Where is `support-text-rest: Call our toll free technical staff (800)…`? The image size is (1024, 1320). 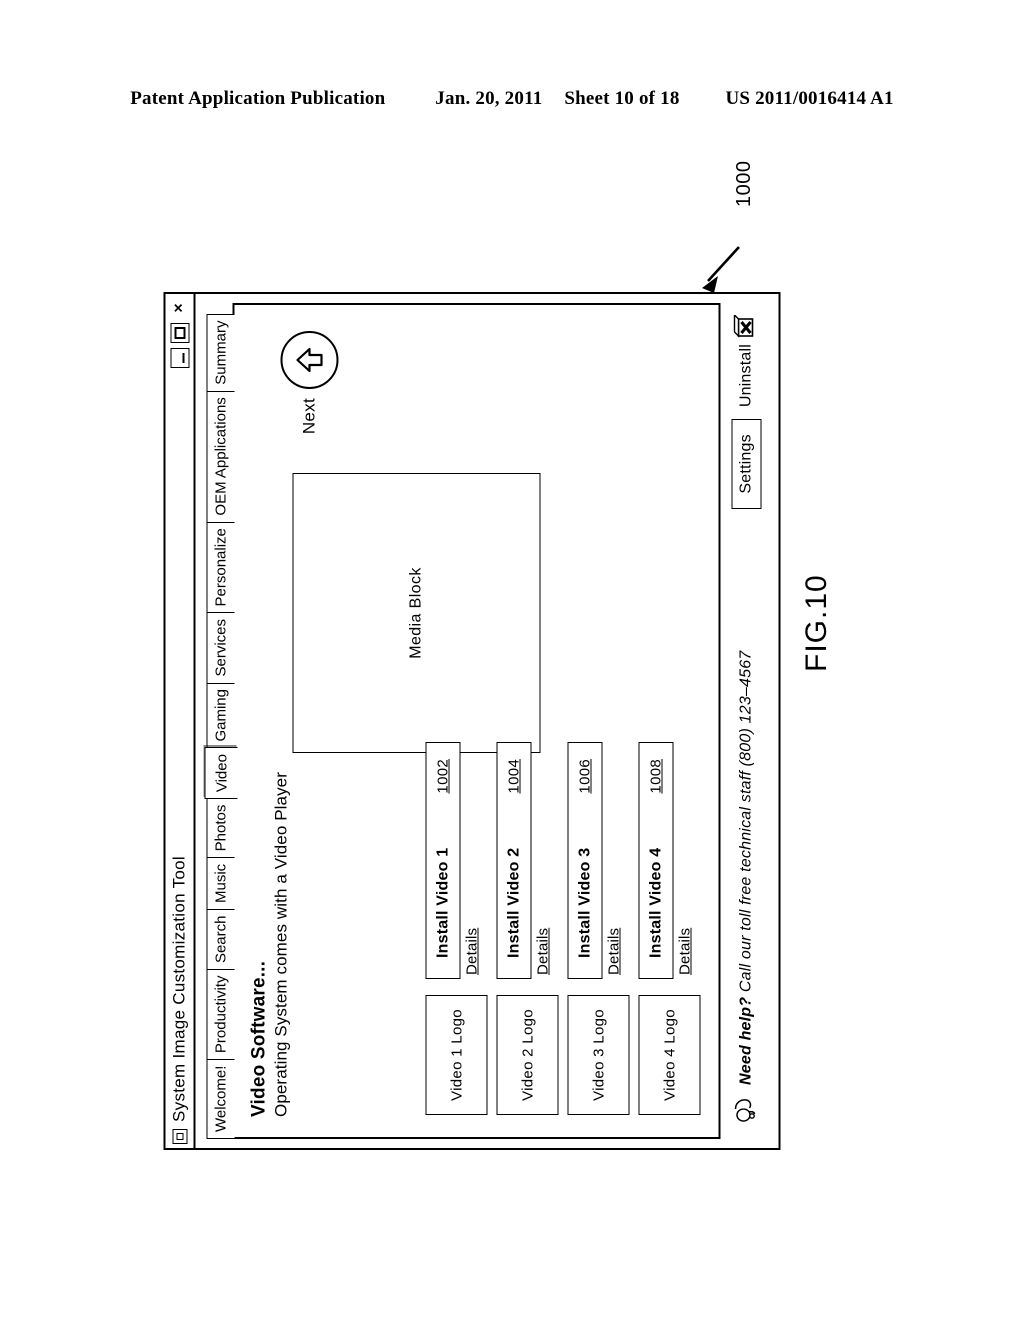
support-text-rest: Call our toll free technical staff (800)… is located at coordinates (745, 823).